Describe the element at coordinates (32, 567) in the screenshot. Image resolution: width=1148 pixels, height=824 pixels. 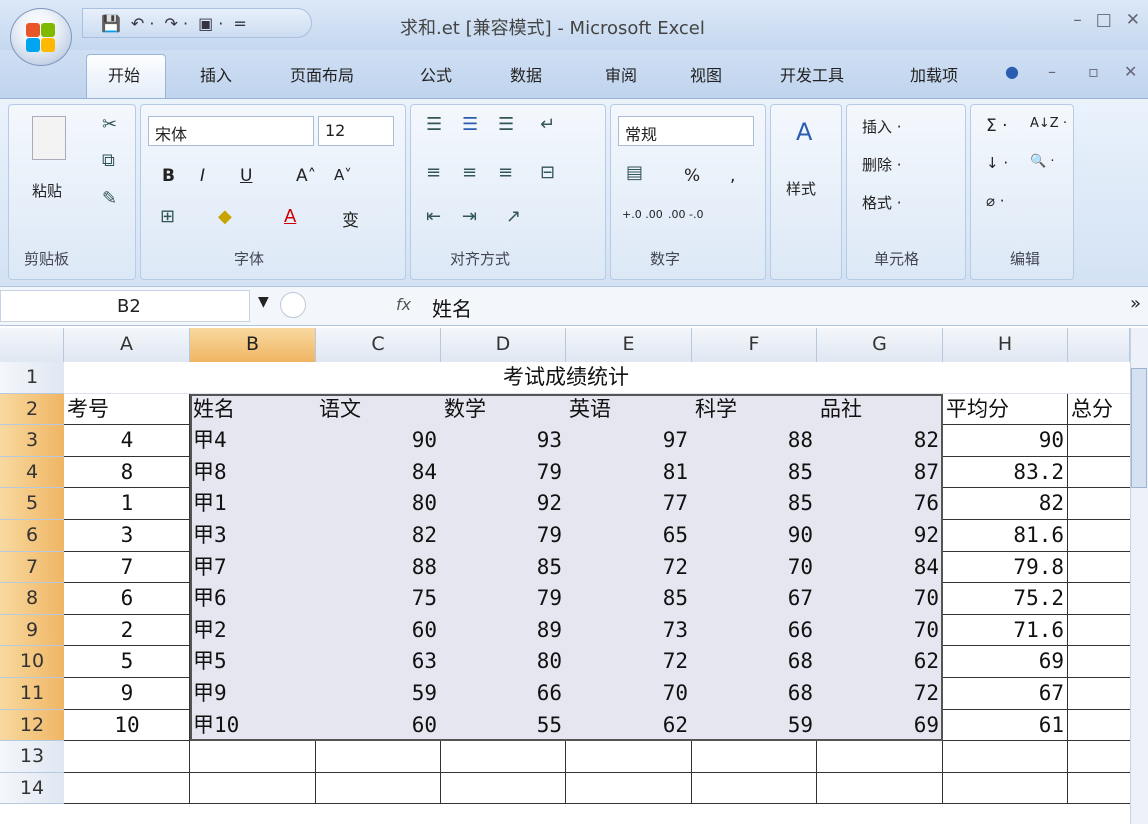
I see `row-header-7: 7` at that location.